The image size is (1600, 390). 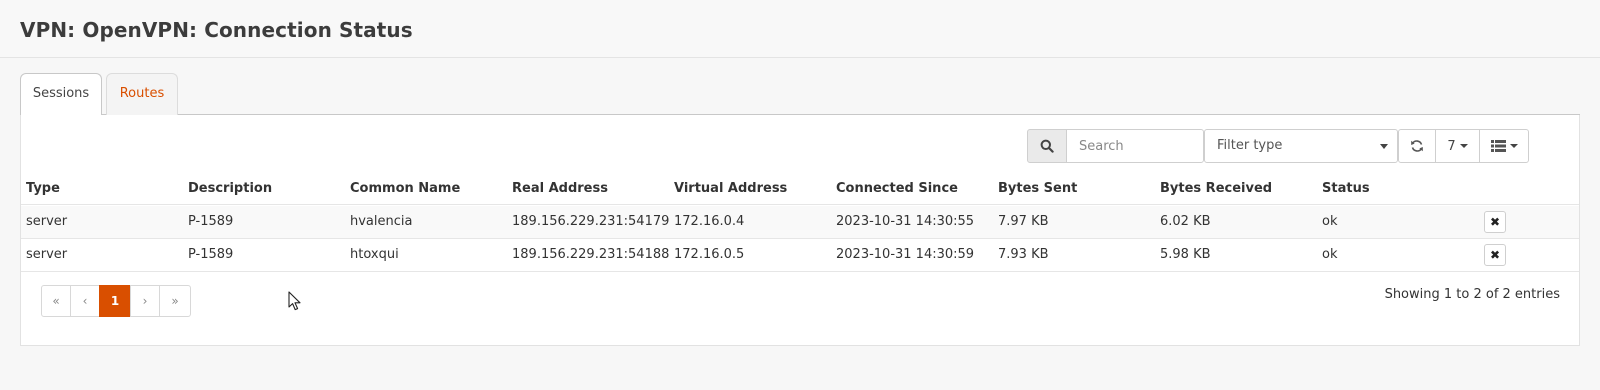 What do you see at coordinates (142, 94) in the screenshot?
I see `tab-routes: Routes` at bounding box center [142, 94].